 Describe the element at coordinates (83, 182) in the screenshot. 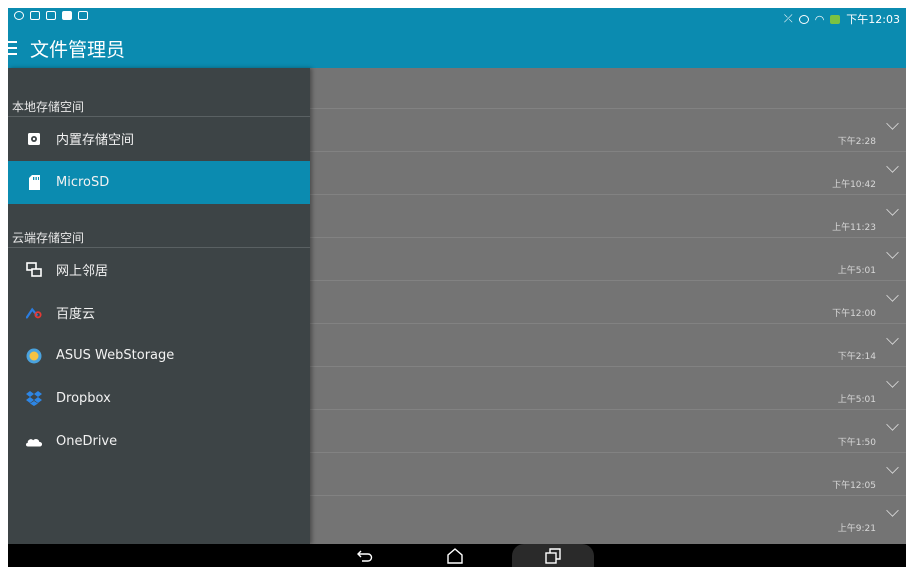

I see `drawer-item-label: MicroSD` at that location.